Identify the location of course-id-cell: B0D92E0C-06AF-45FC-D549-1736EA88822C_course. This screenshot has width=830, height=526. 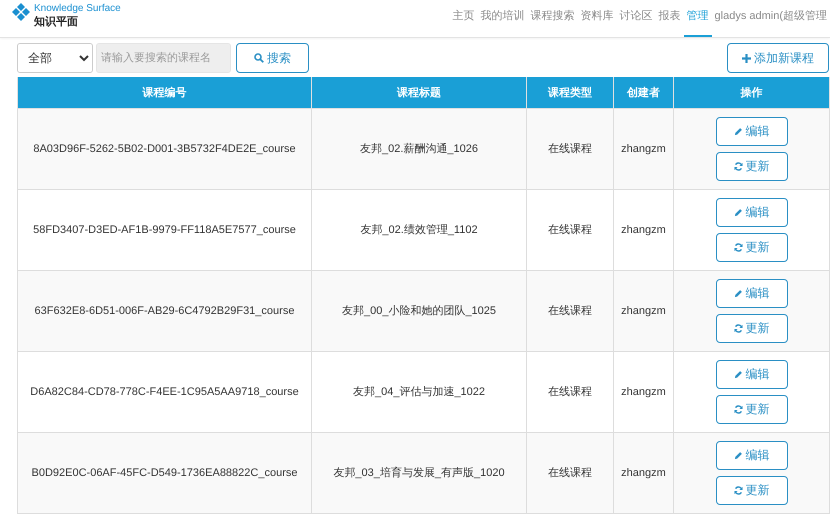
(165, 473).